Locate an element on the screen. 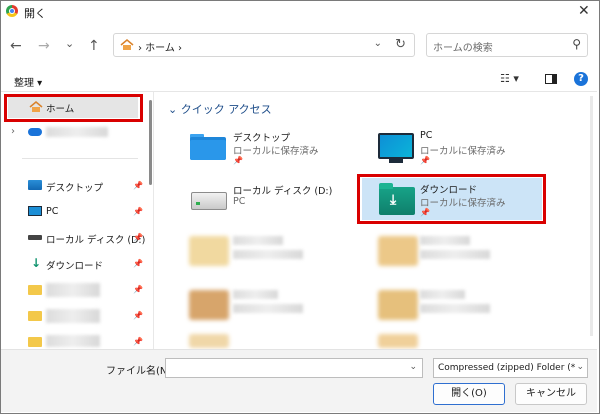 This screenshot has height=414, width=600. blurred-account-name is located at coordinates (77, 132).